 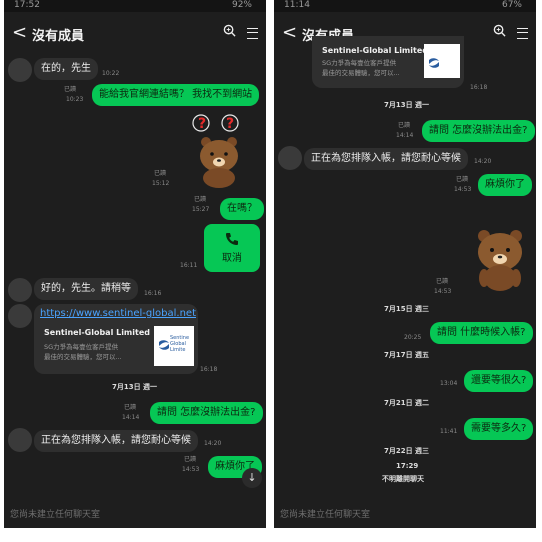 What do you see at coordinates (481, 333) in the screenshot?
I see `message-bubble-outgoing: 請問 什麼時候入帳?` at bounding box center [481, 333].